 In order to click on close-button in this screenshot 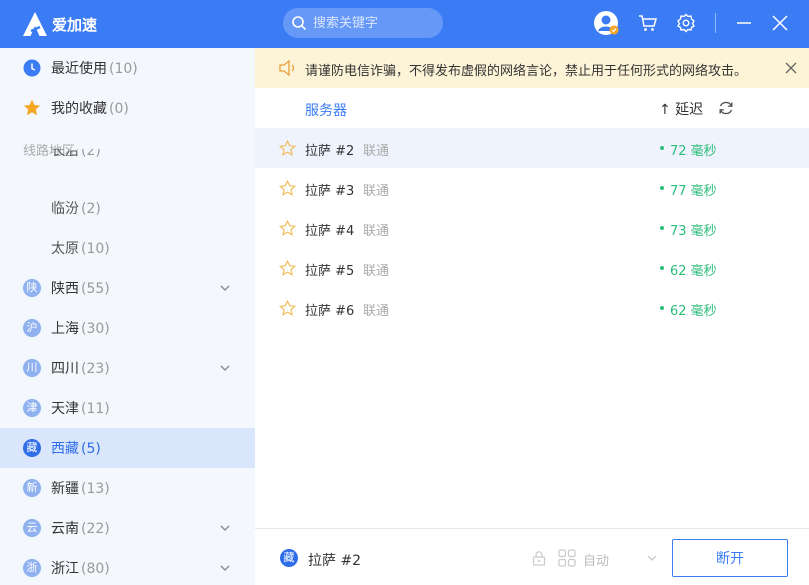, I will do `click(780, 23)`.